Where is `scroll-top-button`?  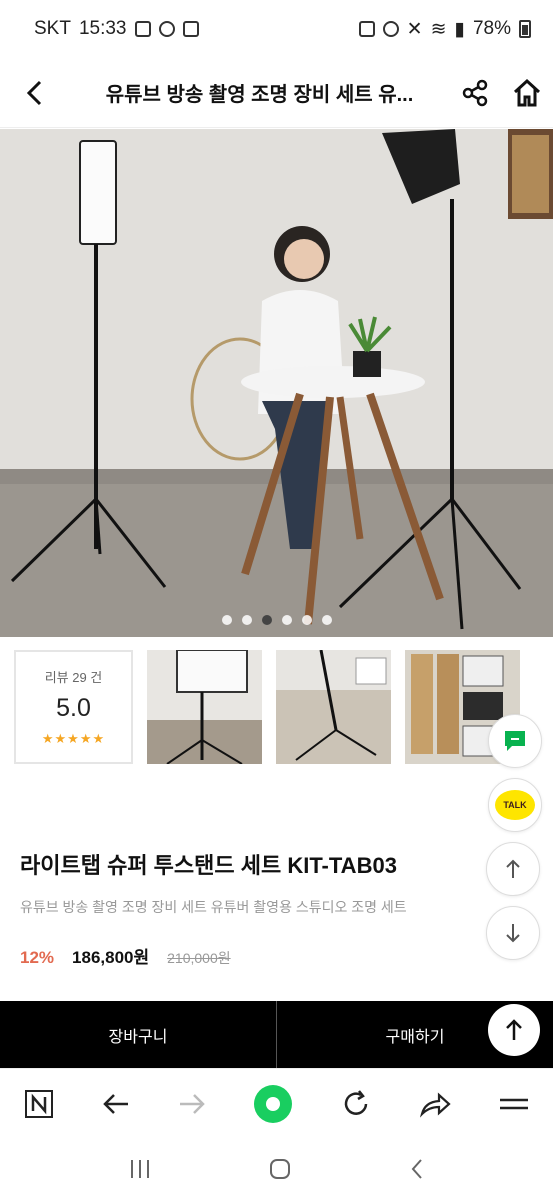 scroll-top-button is located at coordinates (514, 1030).